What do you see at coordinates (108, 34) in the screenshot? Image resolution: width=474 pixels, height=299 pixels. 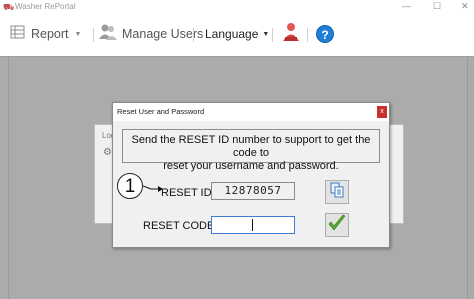 I see `users-icon` at bounding box center [108, 34].